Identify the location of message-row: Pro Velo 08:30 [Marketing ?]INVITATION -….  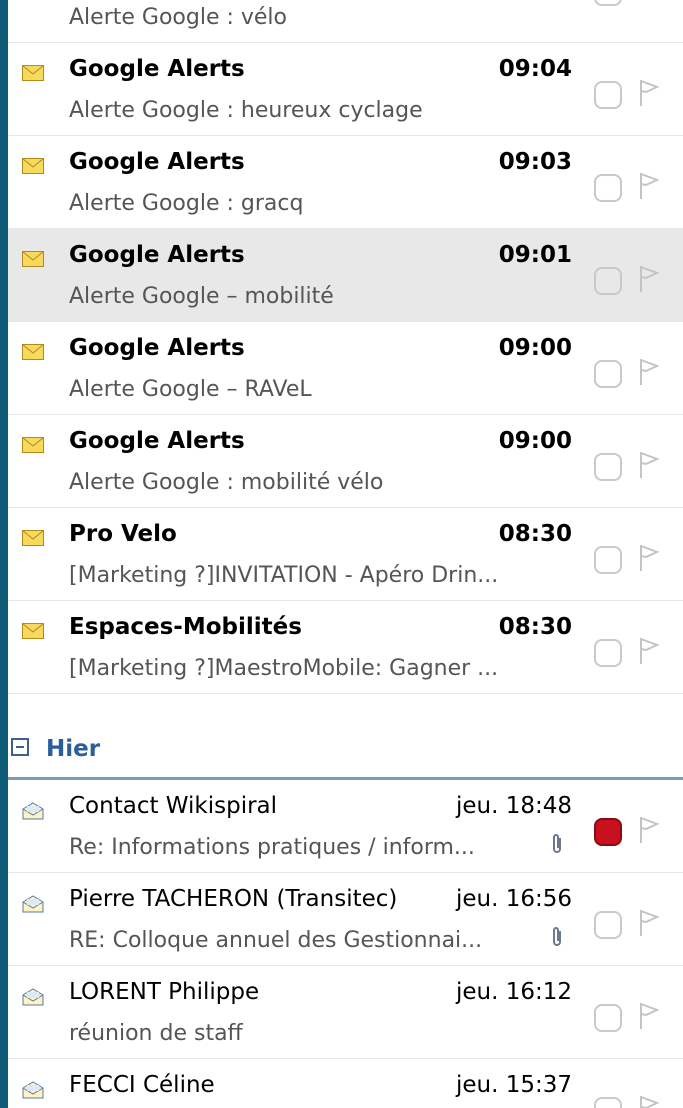
(345, 554).